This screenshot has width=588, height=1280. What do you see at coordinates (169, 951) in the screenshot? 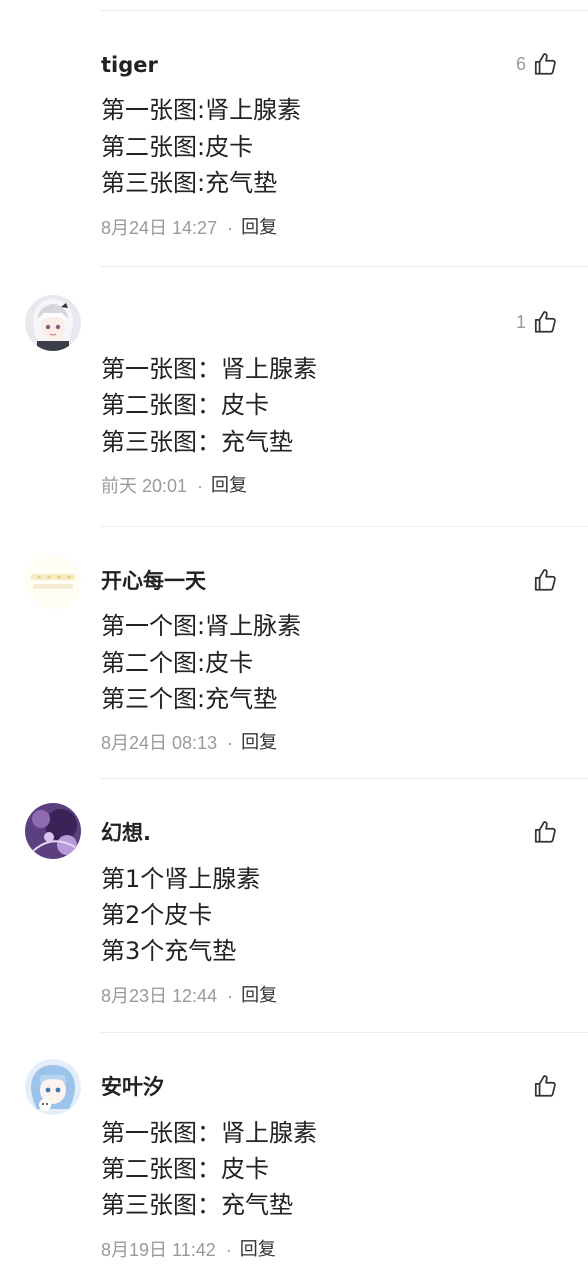
I see `comment-text-line: 第3个充气垫` at bounding box center [169, 951].